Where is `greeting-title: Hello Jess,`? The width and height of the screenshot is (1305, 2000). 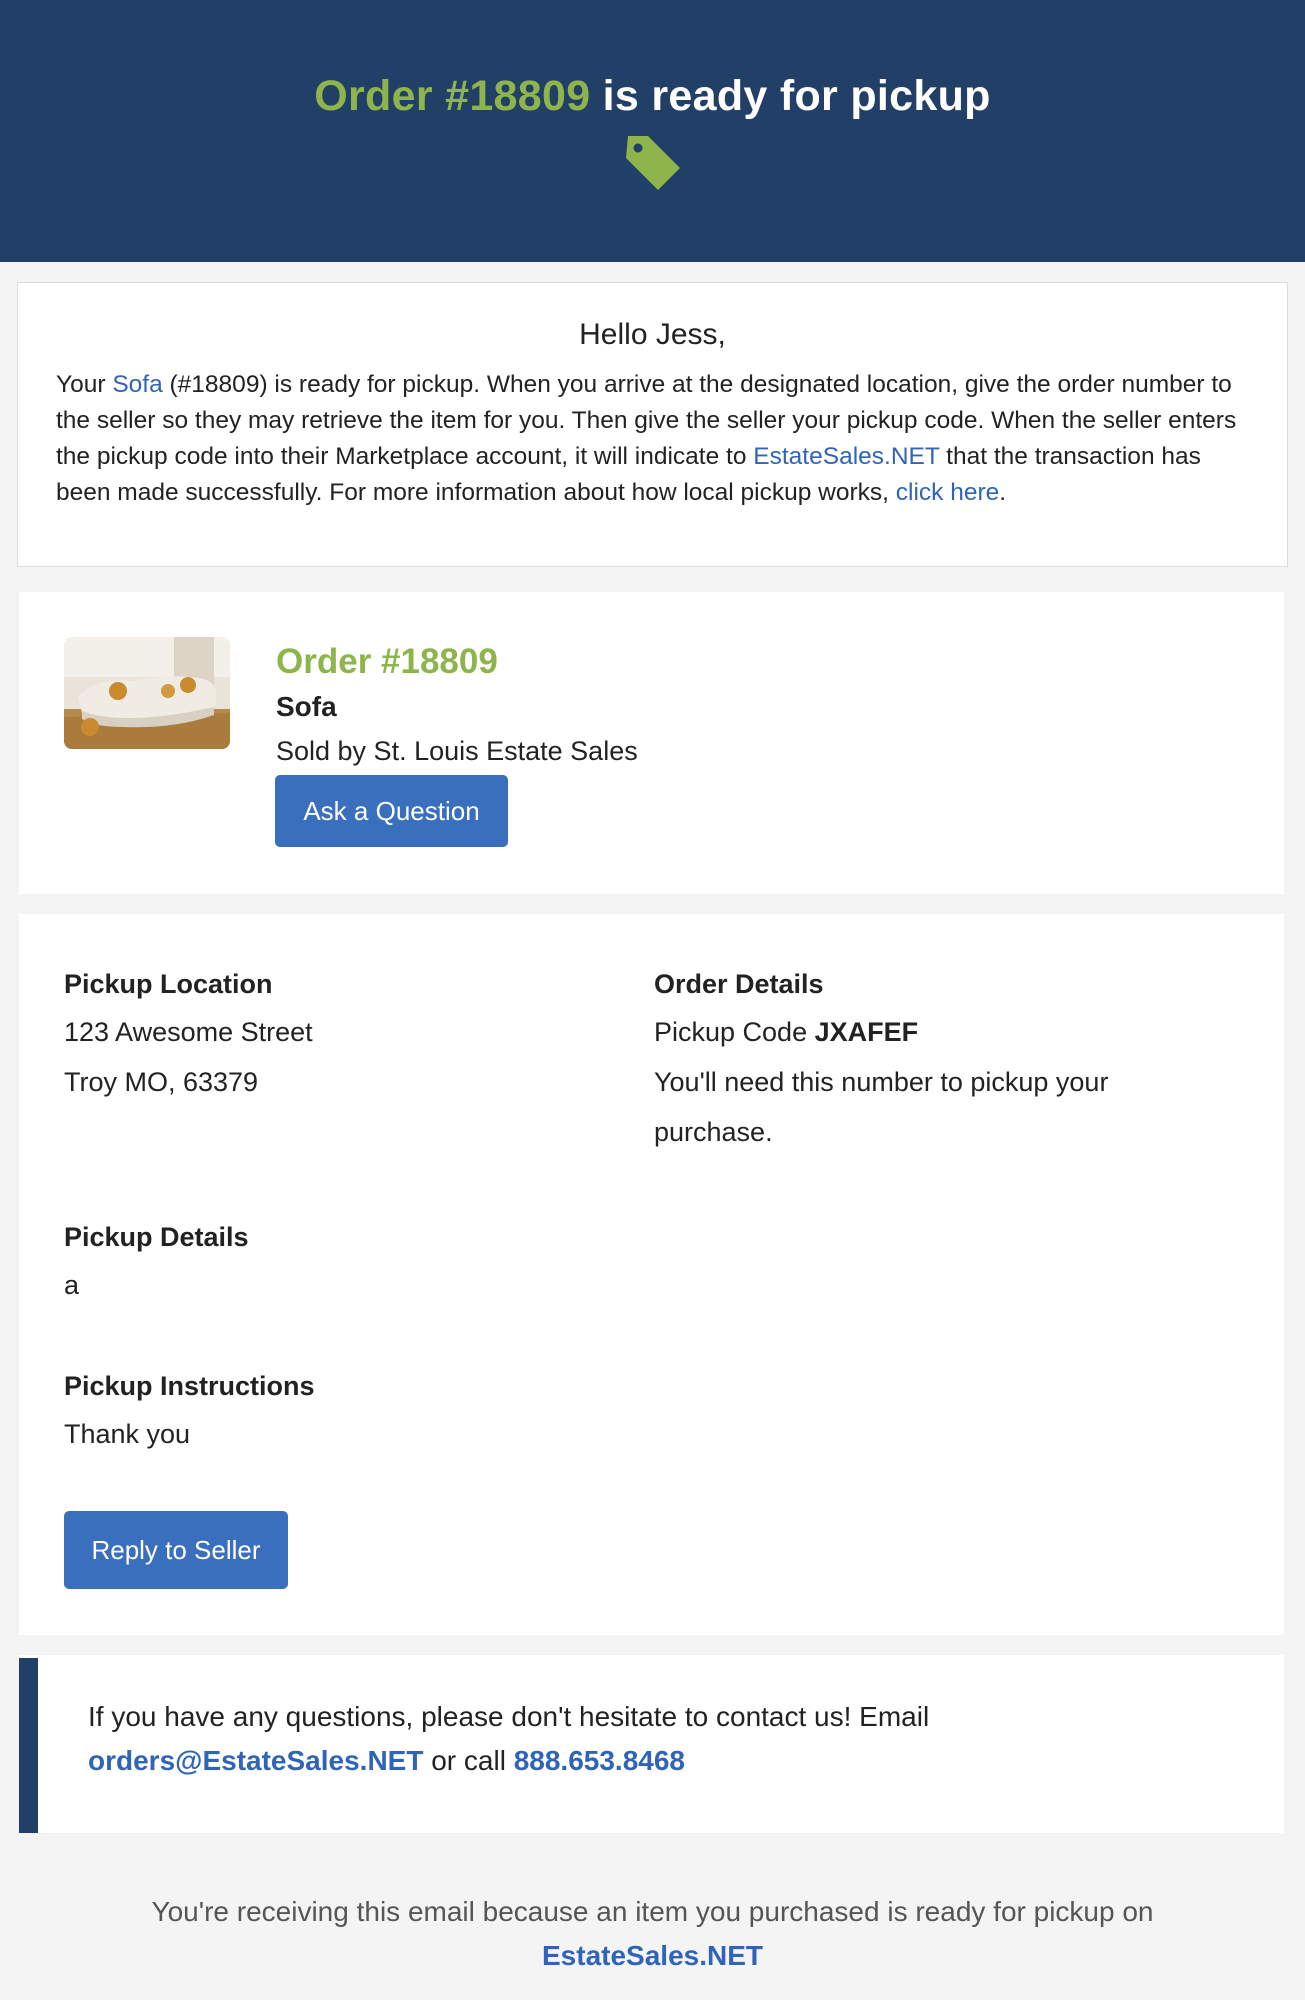 greeting-title: Hello Jess, is located at coordinates (652, 334).